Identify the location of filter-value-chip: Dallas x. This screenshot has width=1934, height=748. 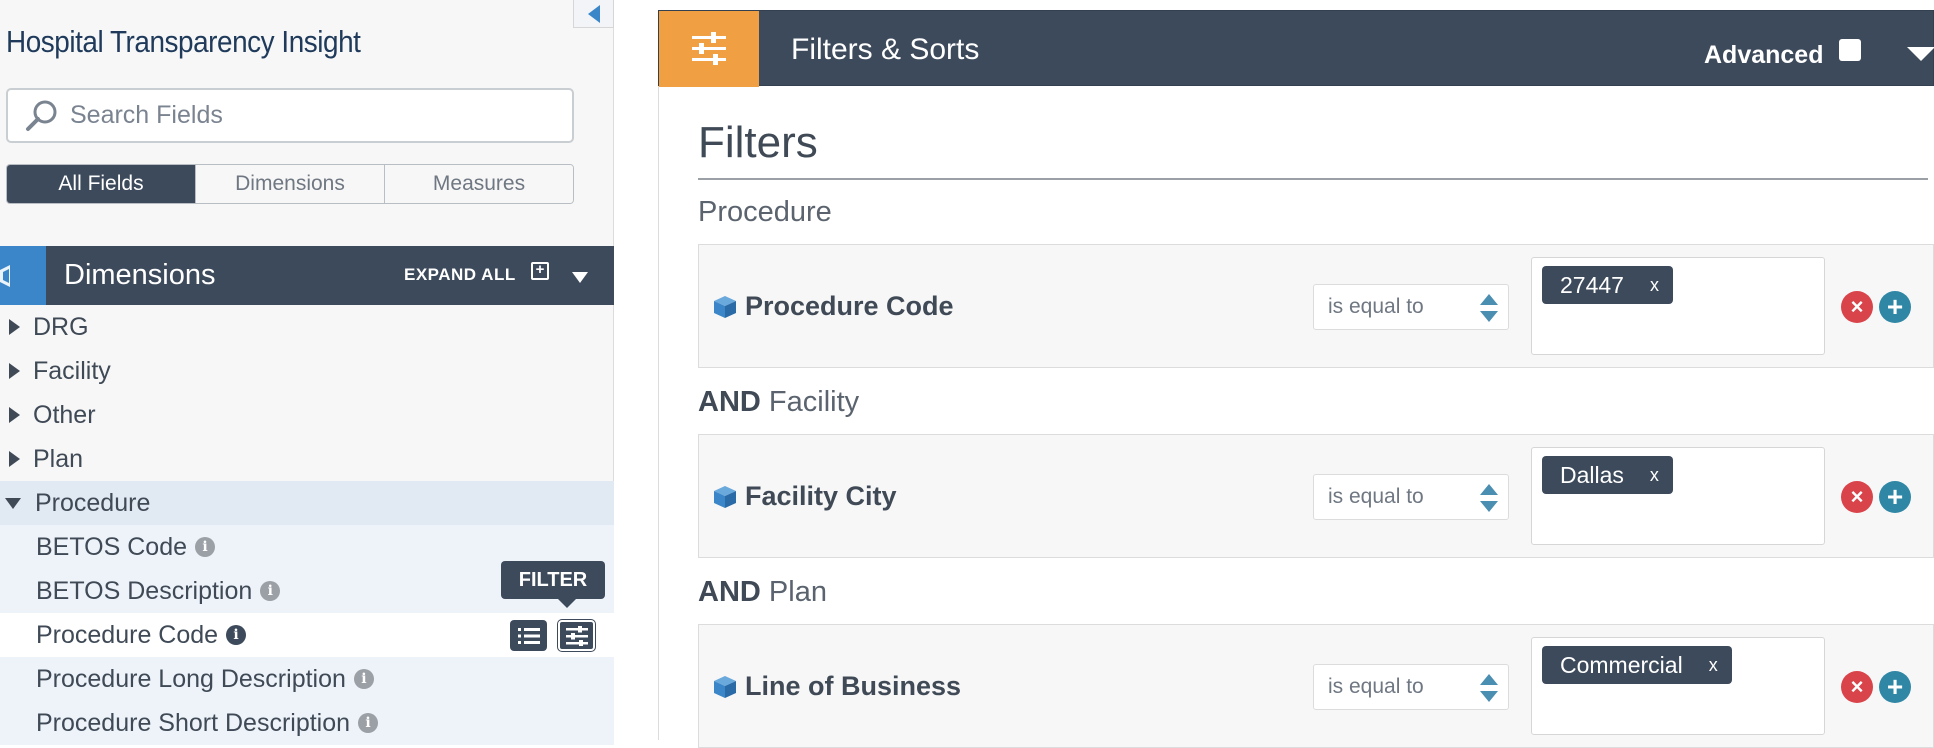
(1607, 475).